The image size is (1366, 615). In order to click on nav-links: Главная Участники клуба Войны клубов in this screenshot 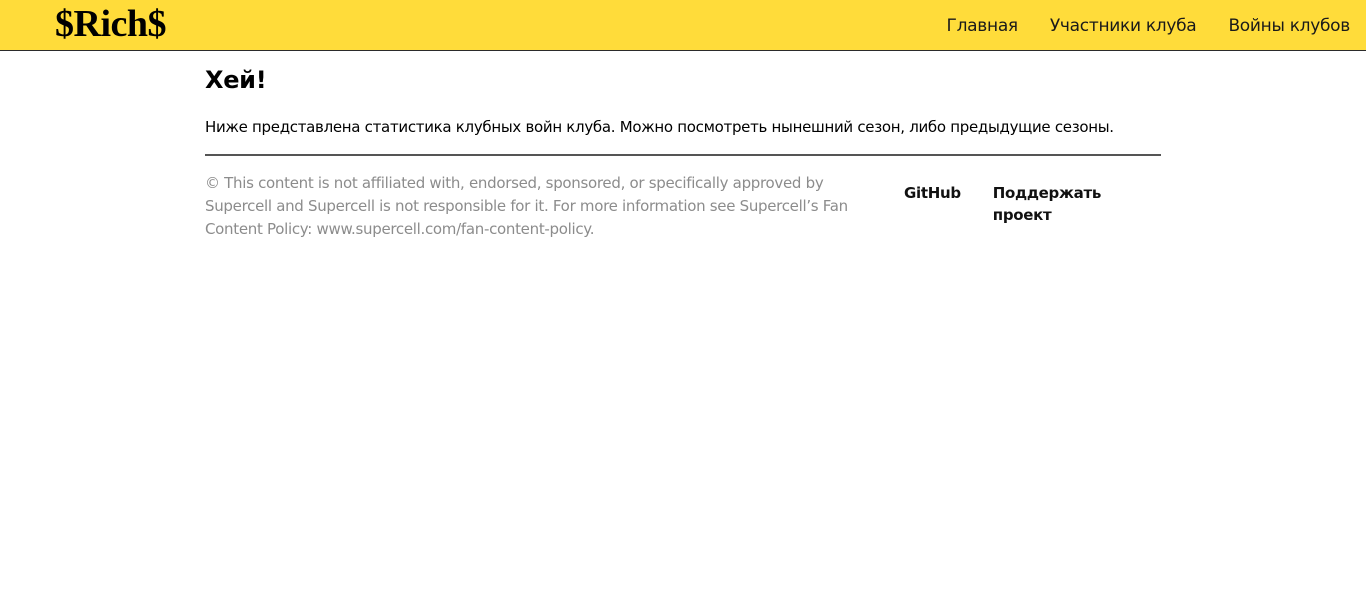, I will do `click(1149, 26)`.